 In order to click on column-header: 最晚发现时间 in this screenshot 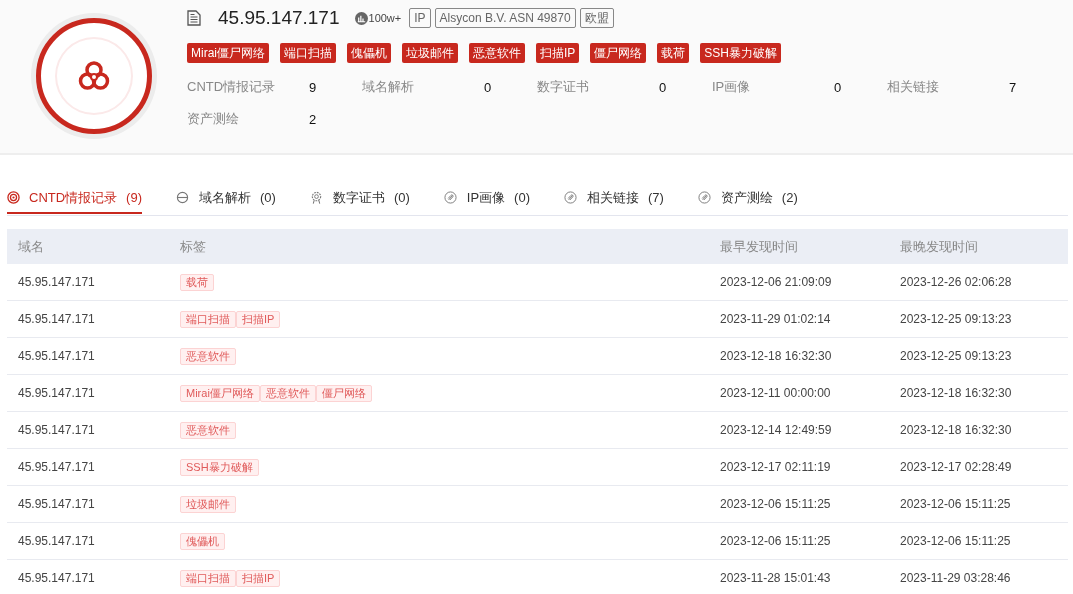, I will do `click(939, 246)`.